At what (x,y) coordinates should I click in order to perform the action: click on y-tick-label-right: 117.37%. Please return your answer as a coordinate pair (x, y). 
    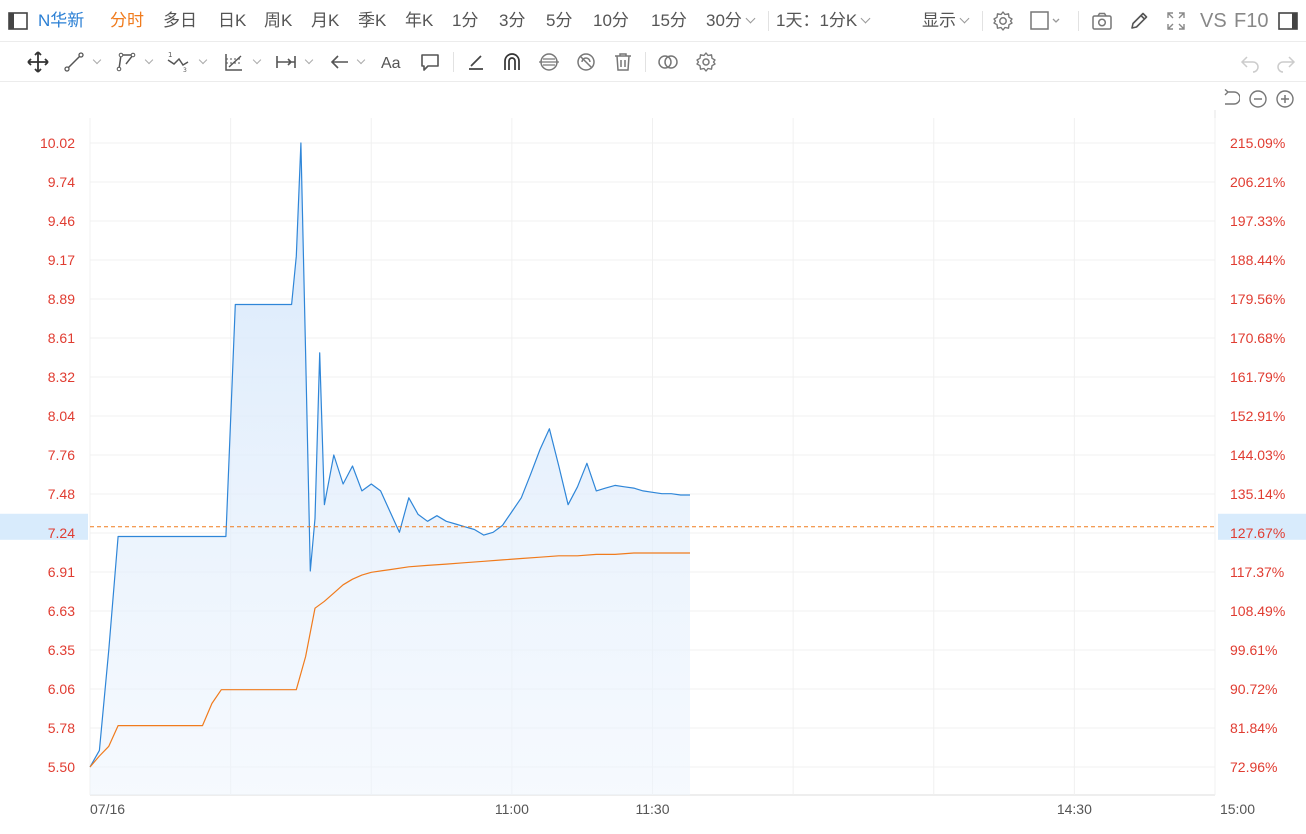
    Looking at the image, I should click on (1257, 572).